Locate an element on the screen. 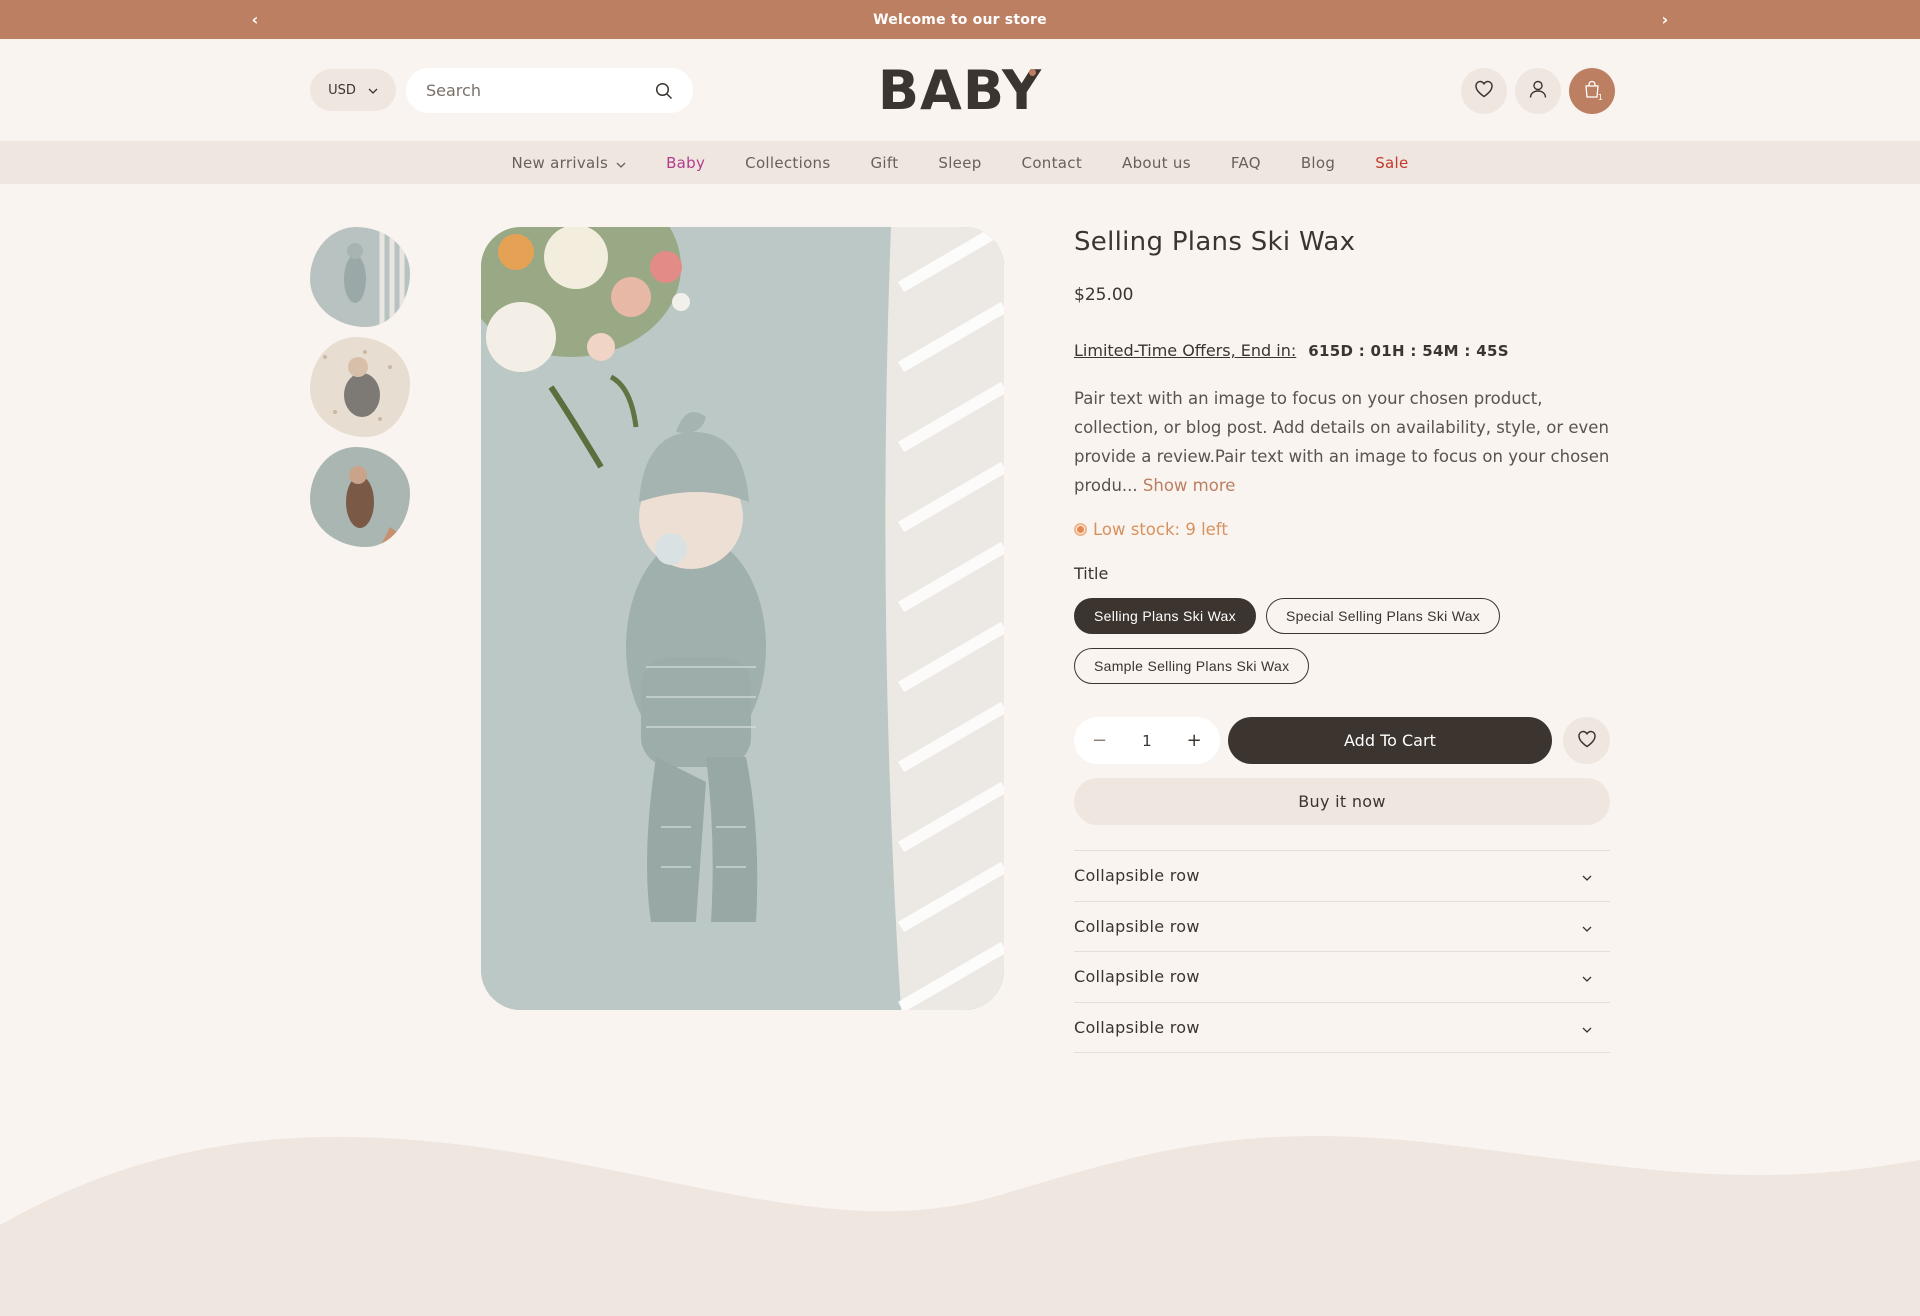 This screenshot has width=1920, height=1316. nav-item-label: Collections is located at coordinates (788, 162).